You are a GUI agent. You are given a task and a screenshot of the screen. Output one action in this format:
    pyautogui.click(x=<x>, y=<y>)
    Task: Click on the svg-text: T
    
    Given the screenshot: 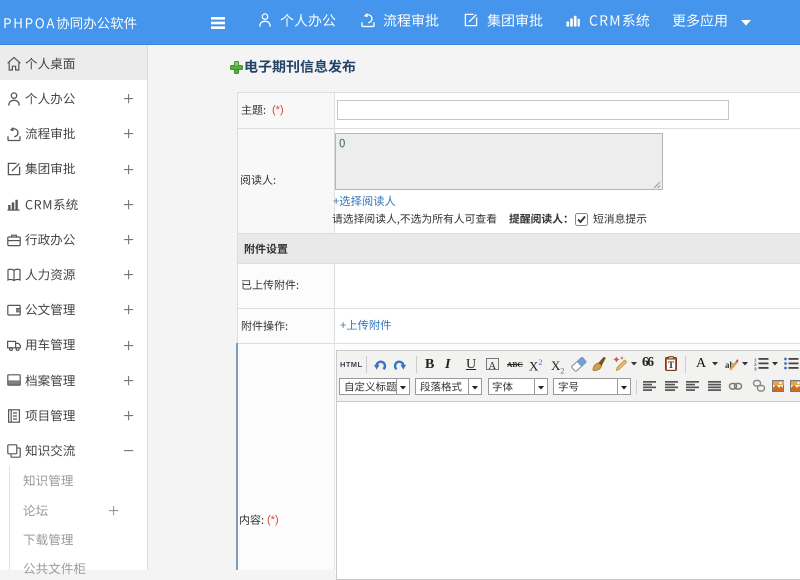 What is the action you would take?
    pyautogui.click(x=671, y=366)
    